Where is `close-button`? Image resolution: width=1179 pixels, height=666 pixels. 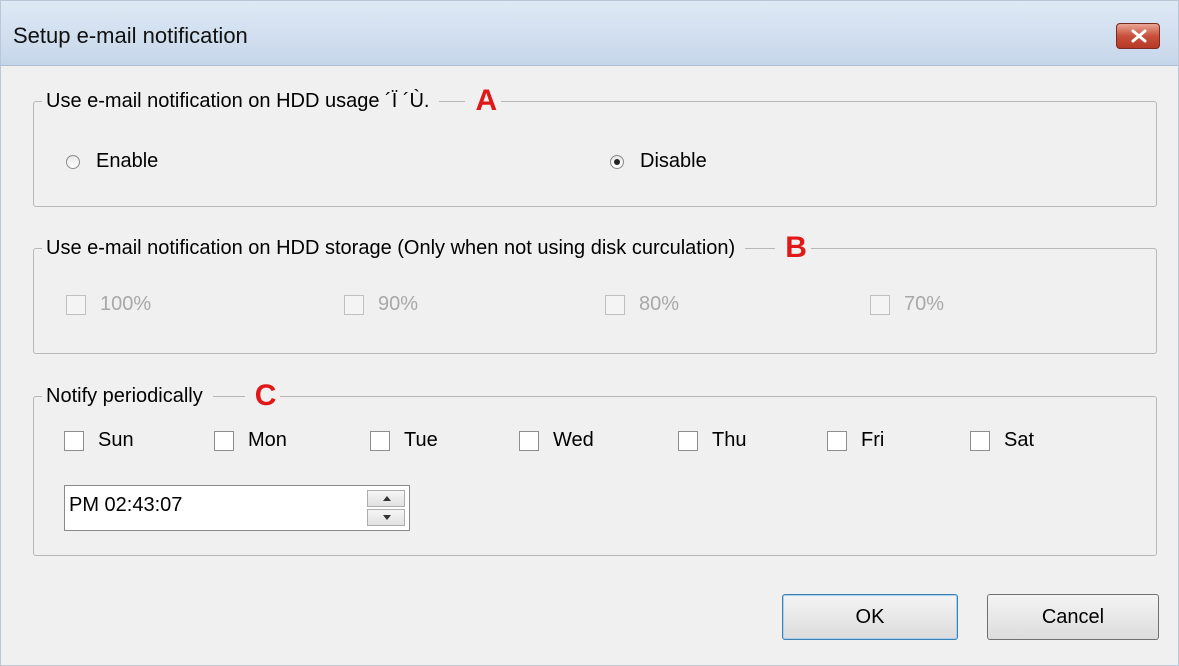 close-button is located at coordinates (1138, 36).